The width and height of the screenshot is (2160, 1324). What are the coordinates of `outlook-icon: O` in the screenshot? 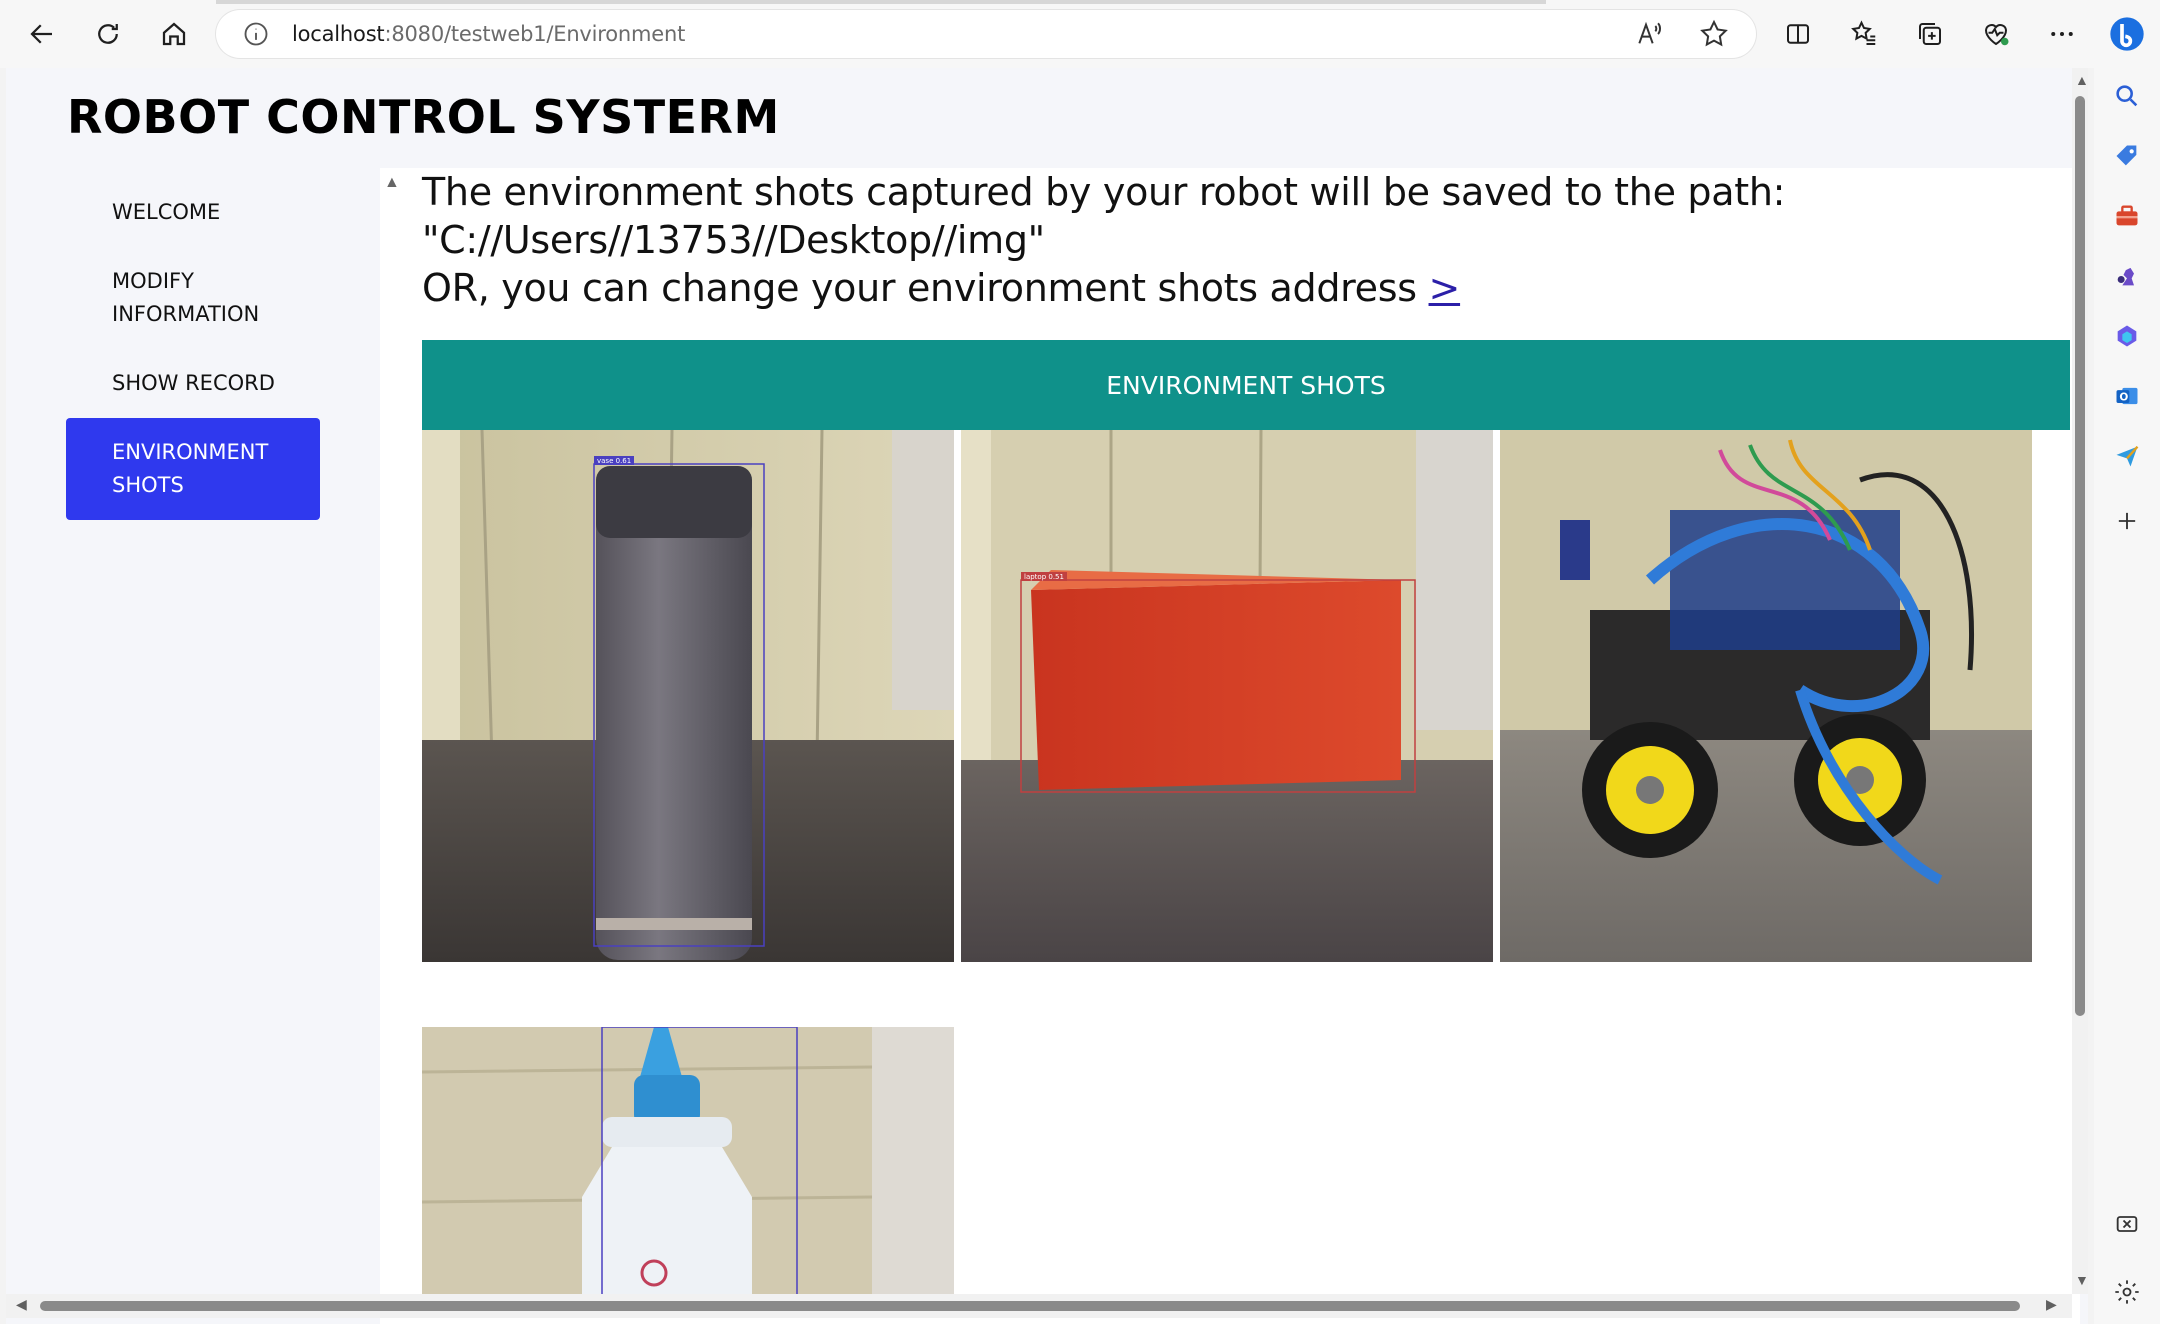 It's located at (2127, 396).